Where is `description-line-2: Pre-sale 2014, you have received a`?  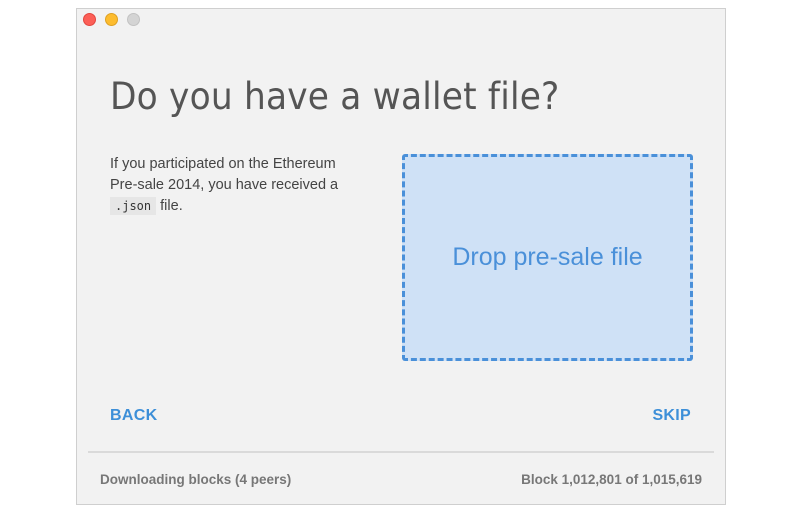
description-line-2: Pre-sale 2014, you have received a is located at coordinates (224, 185).